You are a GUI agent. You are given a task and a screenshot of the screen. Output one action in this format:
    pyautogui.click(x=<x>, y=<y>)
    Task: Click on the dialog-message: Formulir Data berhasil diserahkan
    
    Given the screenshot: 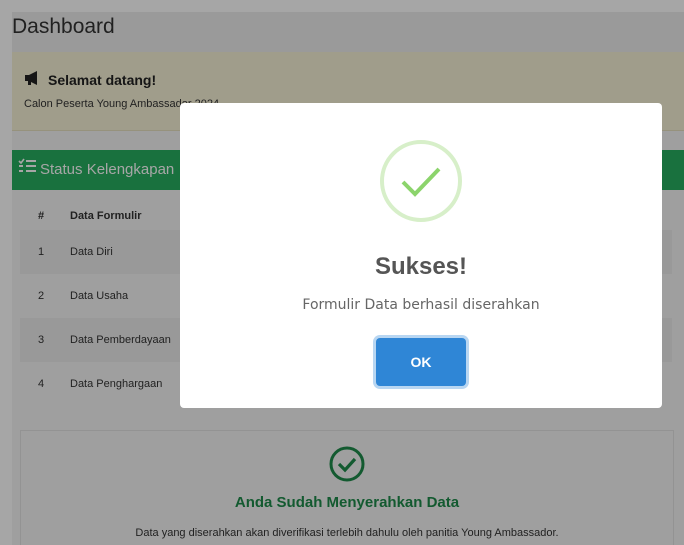 What is the action you would take?
    pyautogui.click(x=421, y=305)
    